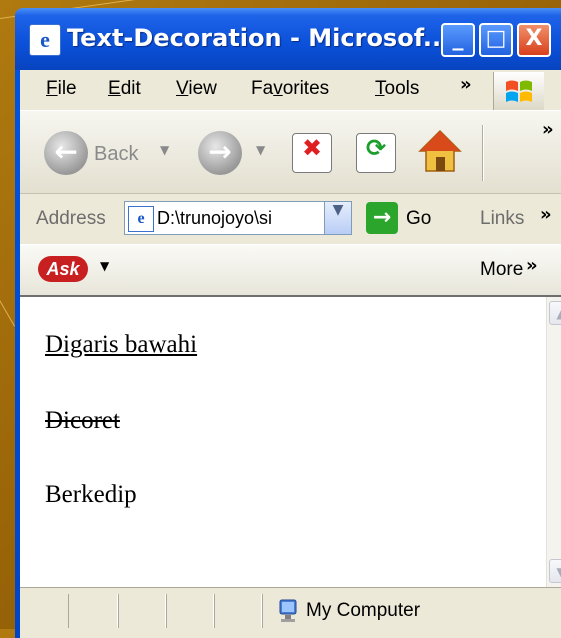 The image size is (561, 638). What do you see at coordinates (220, 153) in the screenshot?
I see `forward-arrow-icon: →` at bounding box center [220, 153].